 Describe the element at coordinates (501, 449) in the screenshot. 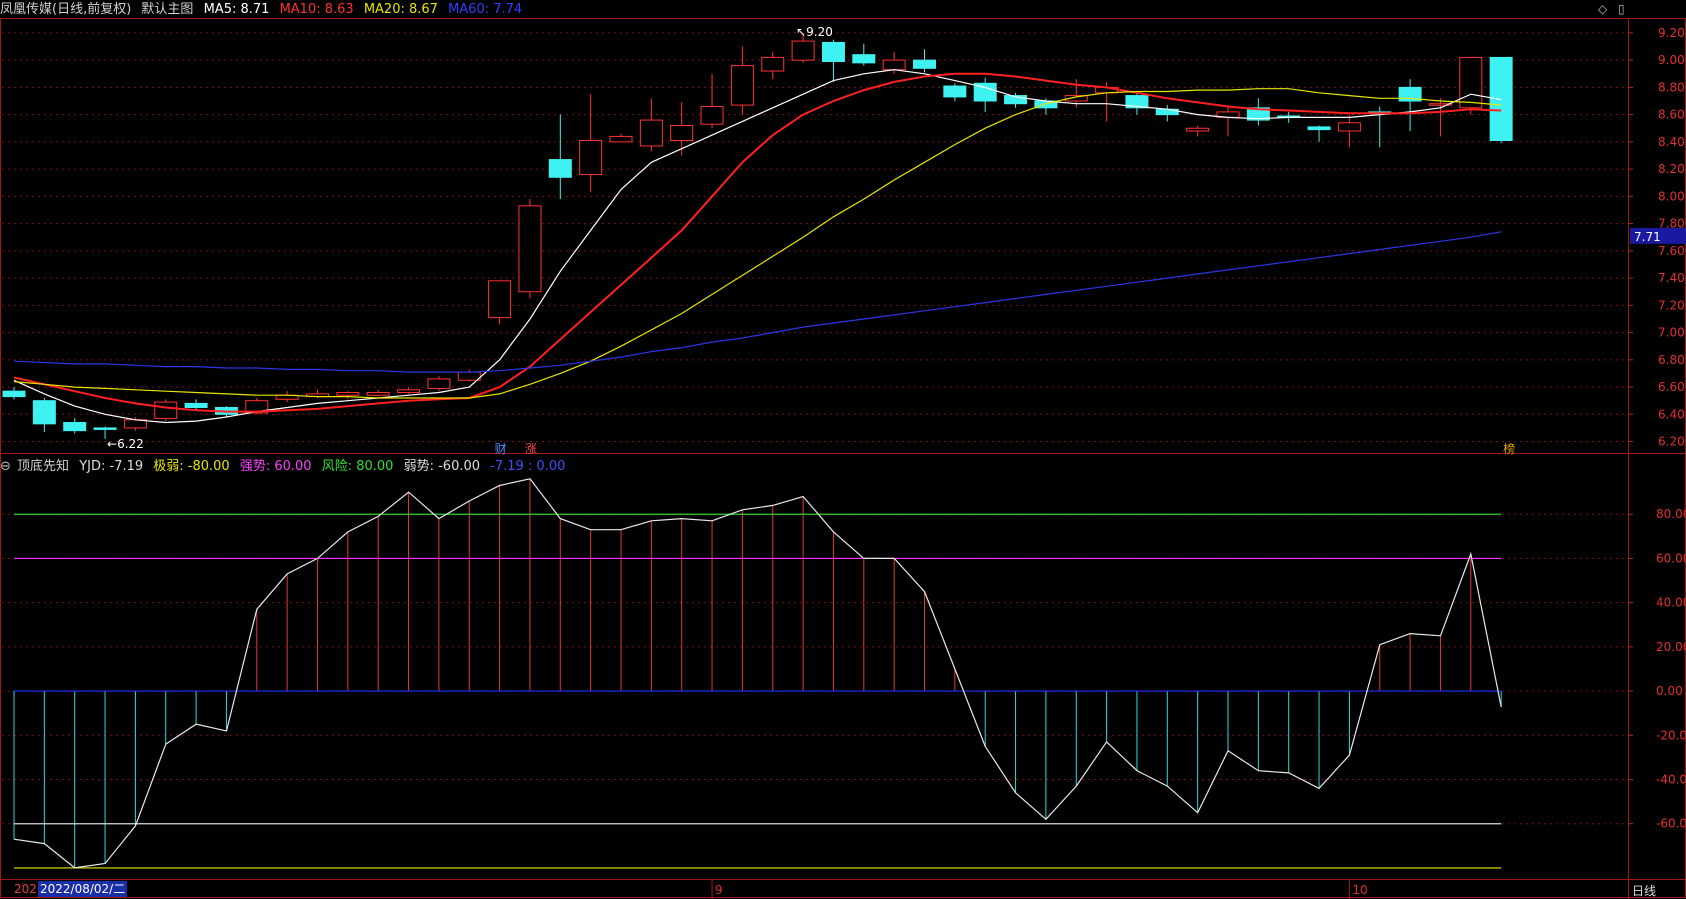

I see `event-marker: 财` at that location.